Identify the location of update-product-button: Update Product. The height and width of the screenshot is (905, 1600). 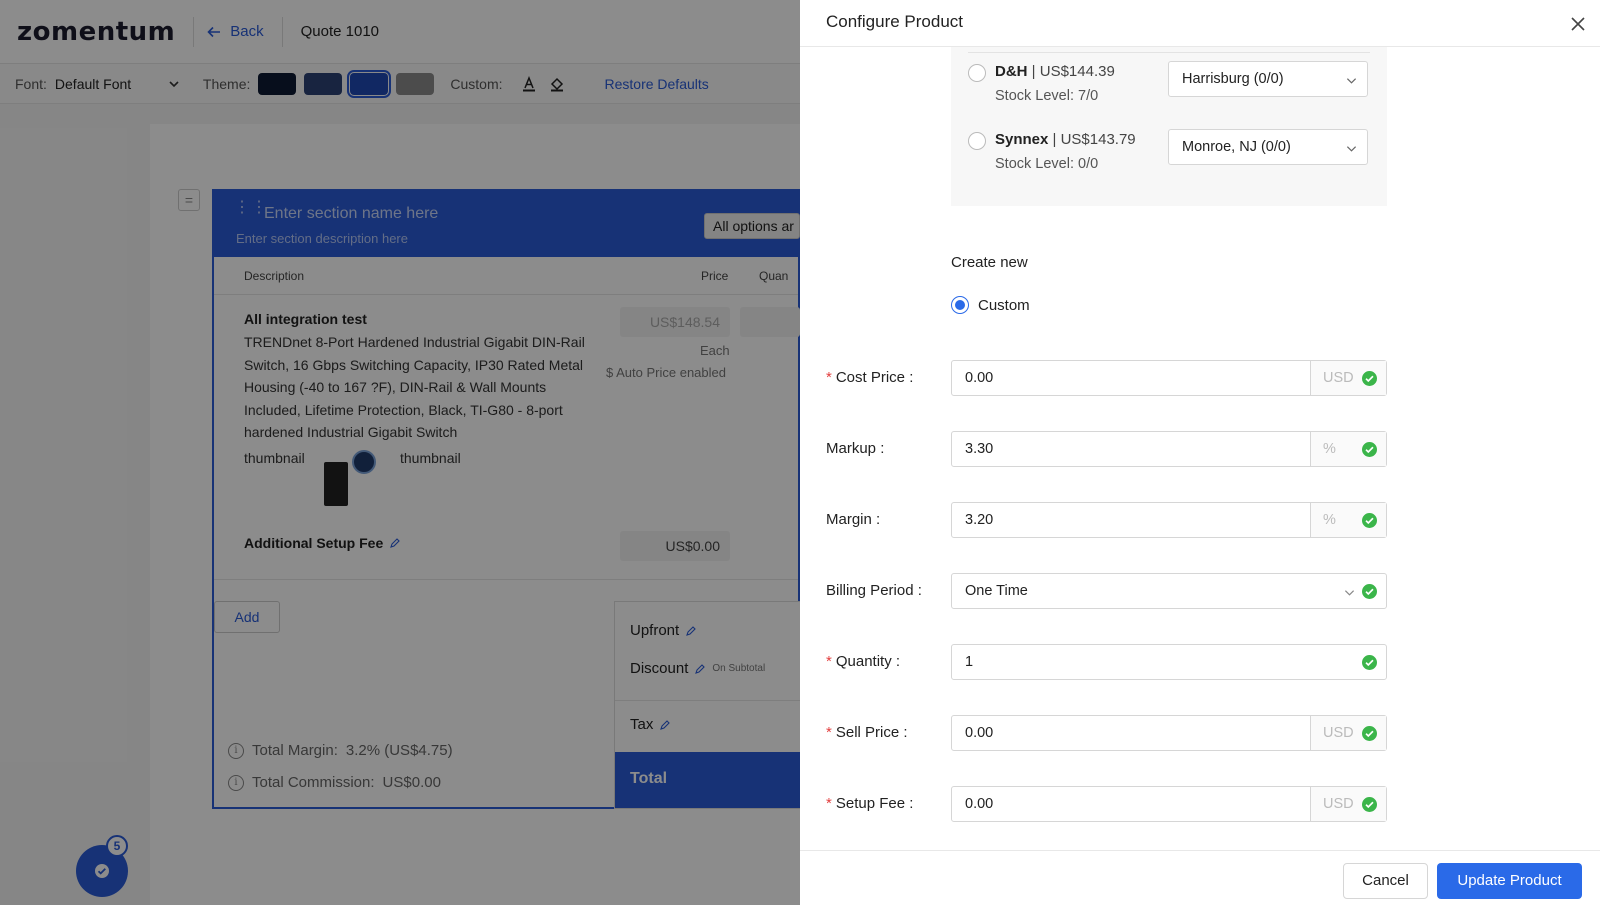
(1509, 881).